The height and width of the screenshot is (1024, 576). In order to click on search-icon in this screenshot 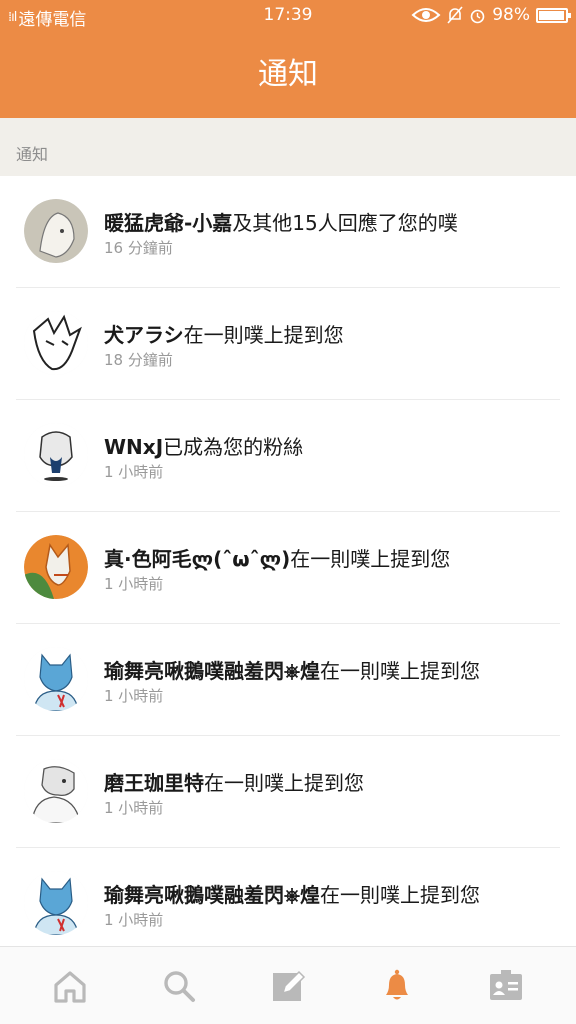, I will do `click(180, 986)`.